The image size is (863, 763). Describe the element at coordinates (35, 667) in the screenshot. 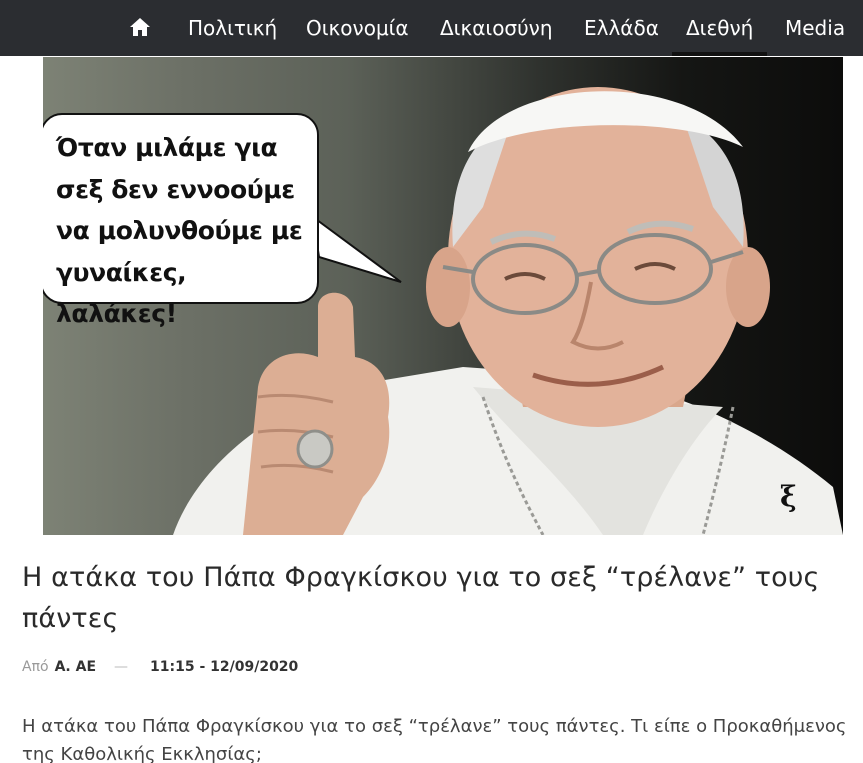

I see `byline-prefix: Από` at that location.